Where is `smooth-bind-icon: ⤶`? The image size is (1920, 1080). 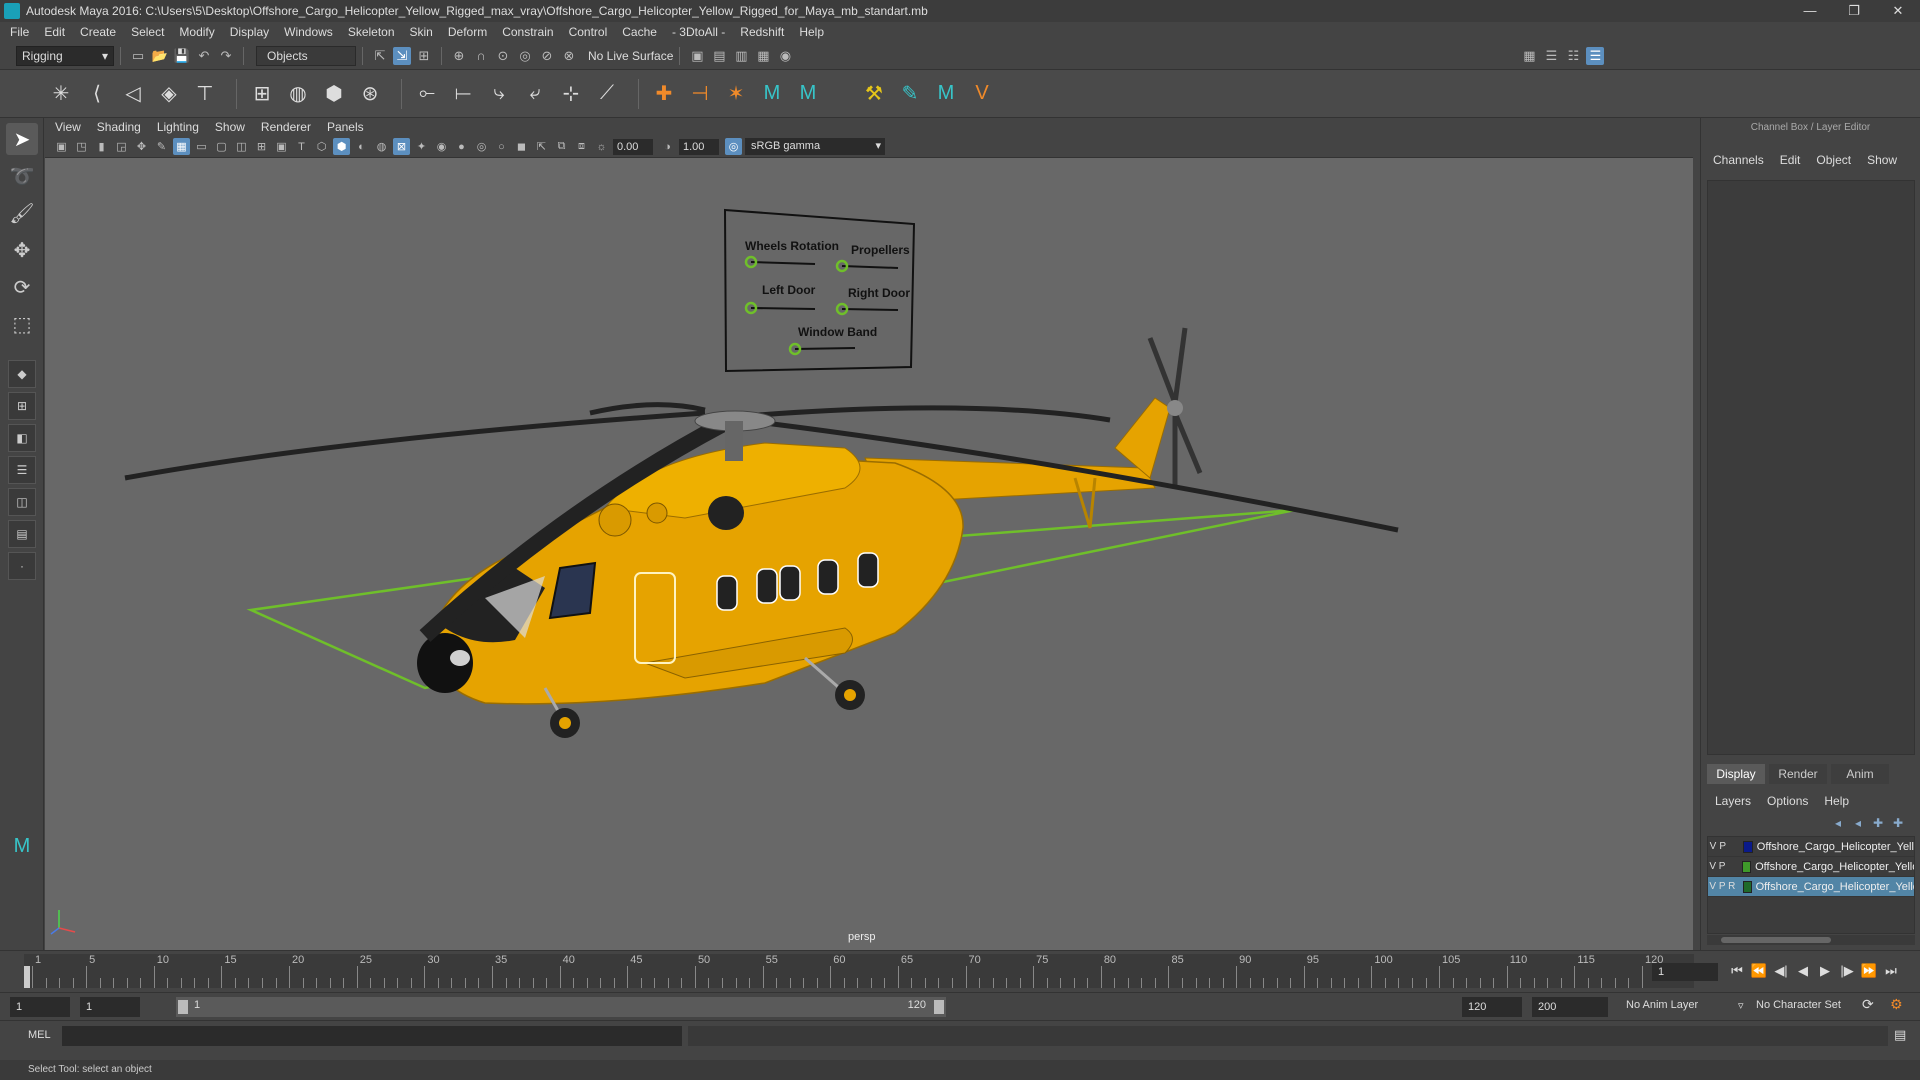 smooth-bind-icon: ⤶ is located at coordinates (535, 94).